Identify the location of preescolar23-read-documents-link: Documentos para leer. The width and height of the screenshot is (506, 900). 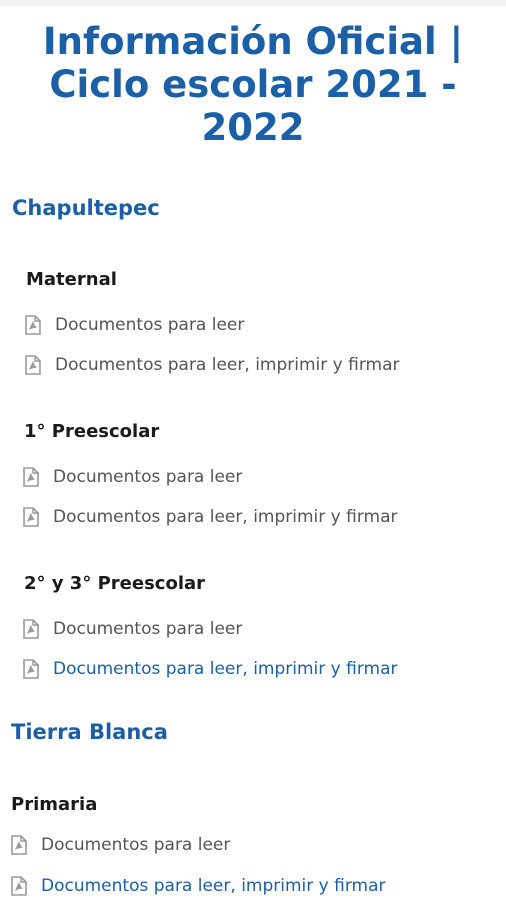
(132, 629).